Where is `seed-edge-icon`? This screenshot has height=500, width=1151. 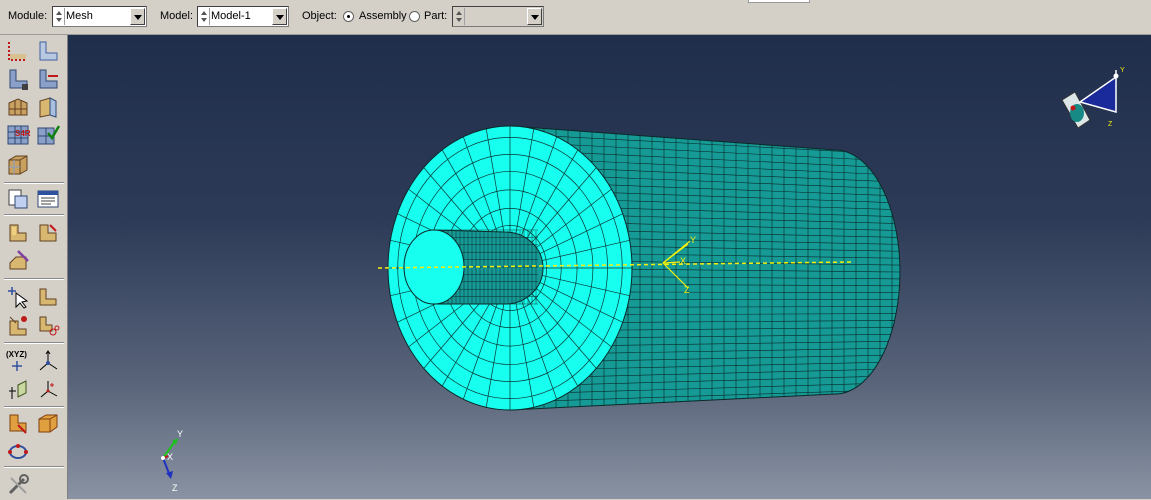
seed-edge-icon is located at coordinates (48, 51).